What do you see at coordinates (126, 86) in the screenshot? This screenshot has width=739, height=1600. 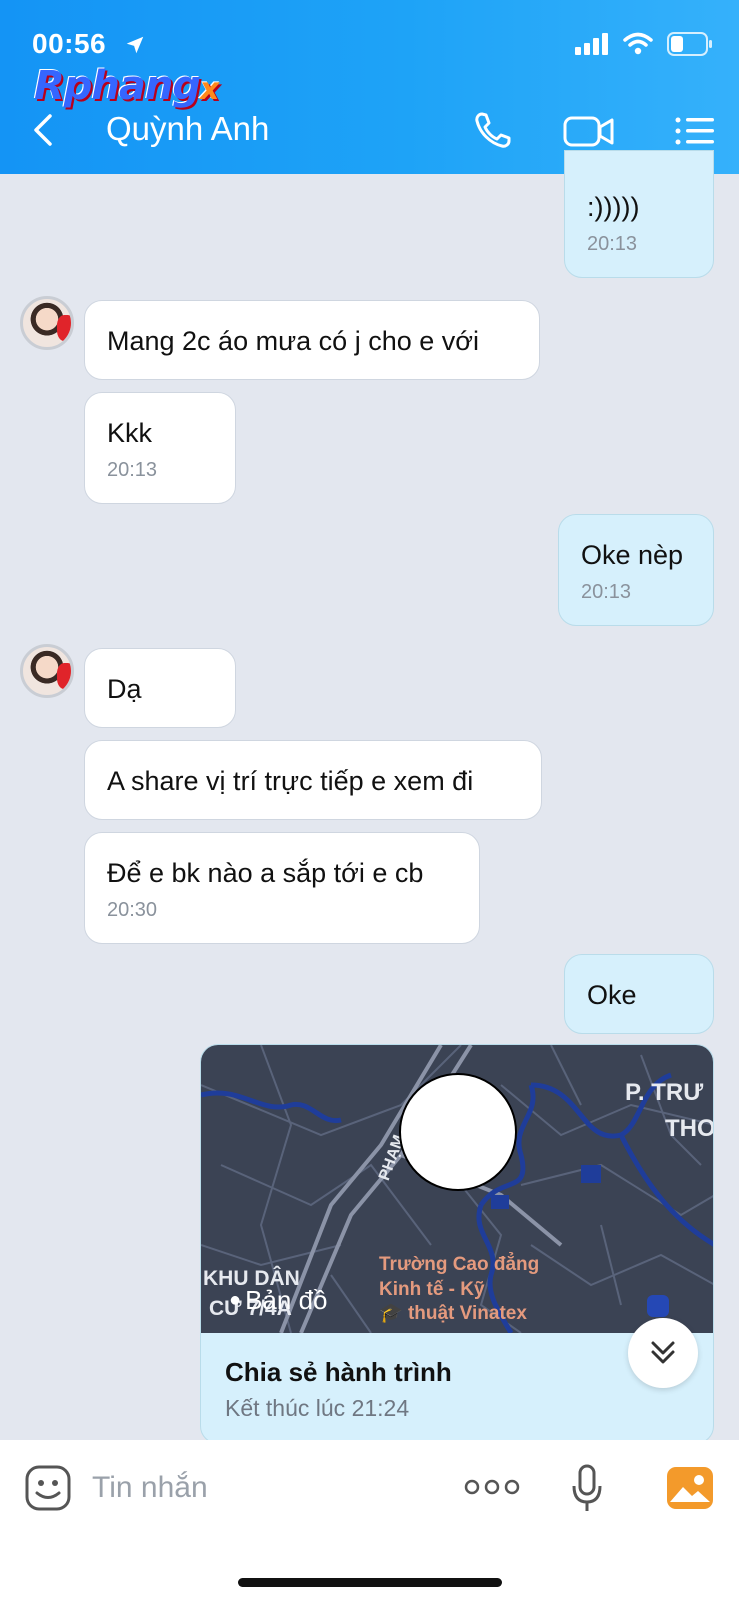 I see `watermark-logo: Rphangx` at bounding box center [126, 86].